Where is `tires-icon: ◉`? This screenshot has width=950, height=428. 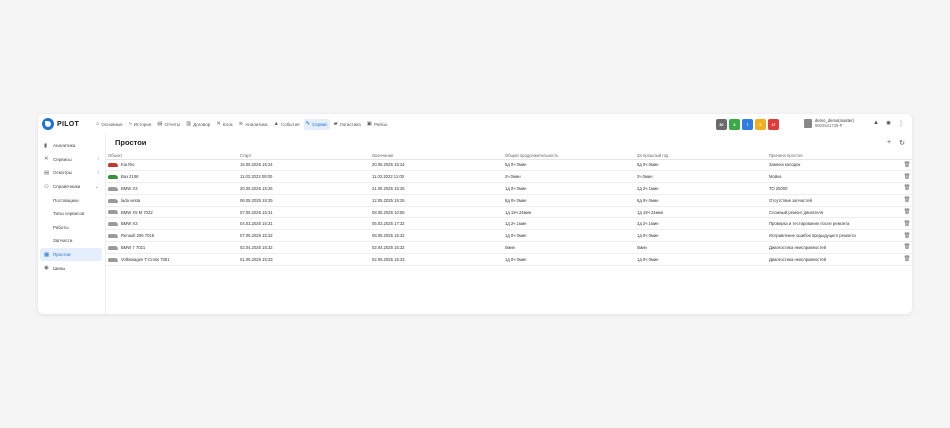 tires-icon: ◉ is located at coordinates (46, 268).